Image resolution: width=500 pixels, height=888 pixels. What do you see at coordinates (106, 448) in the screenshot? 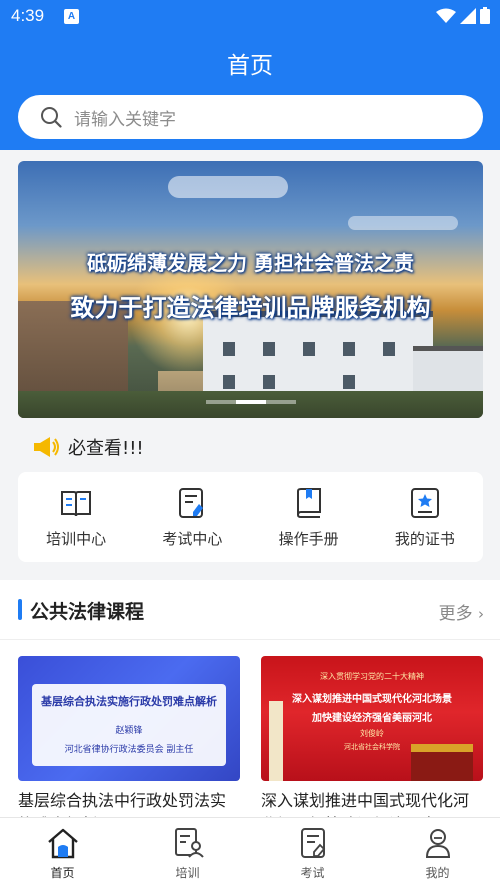
I see `notice-text: 必查看!!!` at bounding box center [106, 448].